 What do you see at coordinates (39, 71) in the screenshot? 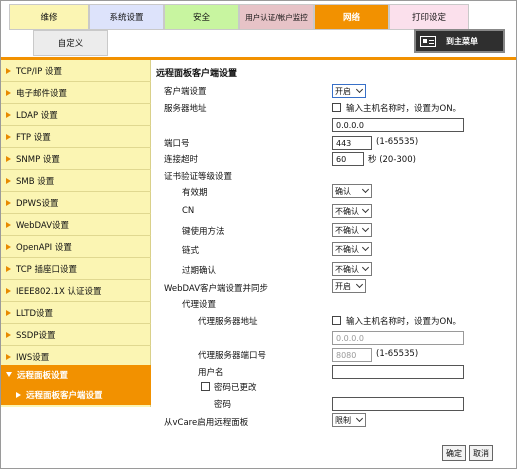
I see `sidebar-item-label: TCP/IP 设置` at bounding box center [39, 71].